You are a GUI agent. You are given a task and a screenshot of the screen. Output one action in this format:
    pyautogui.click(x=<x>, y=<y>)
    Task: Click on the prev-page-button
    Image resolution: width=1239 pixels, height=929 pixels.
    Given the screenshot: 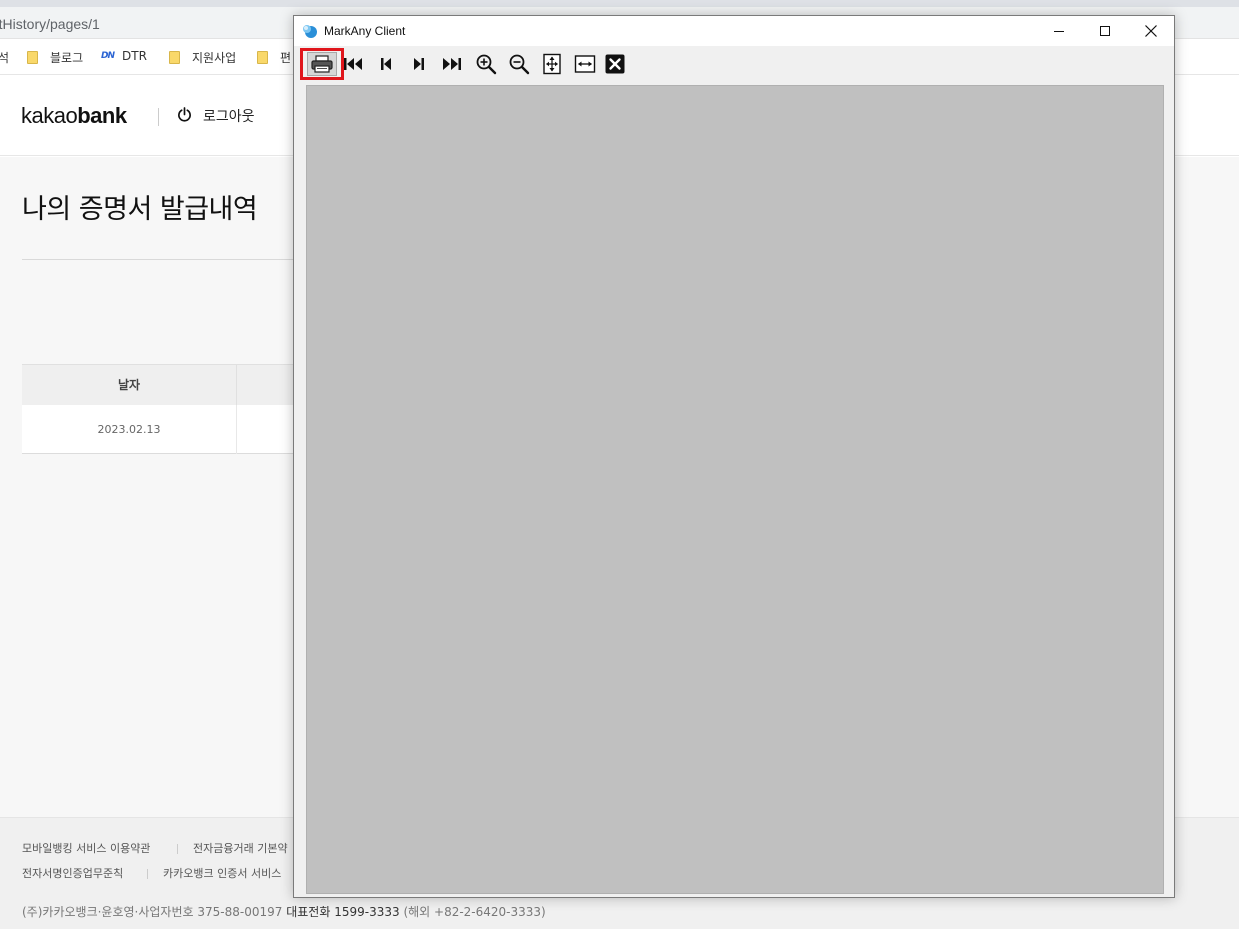 What is the action you would take?
    pyautogui.click(x=386, y=64)
    